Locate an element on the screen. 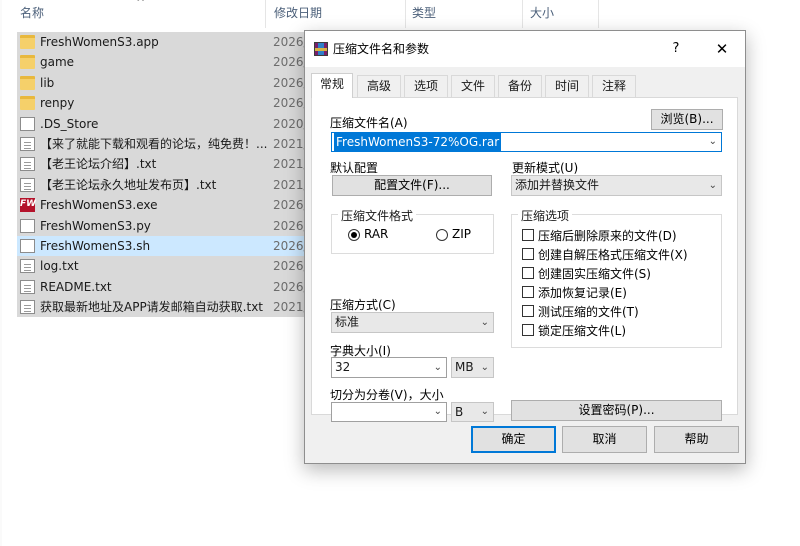 The image size is (800, 546). dictionary-size-select: 32 ⌄ is located at coordinates (389, 367).